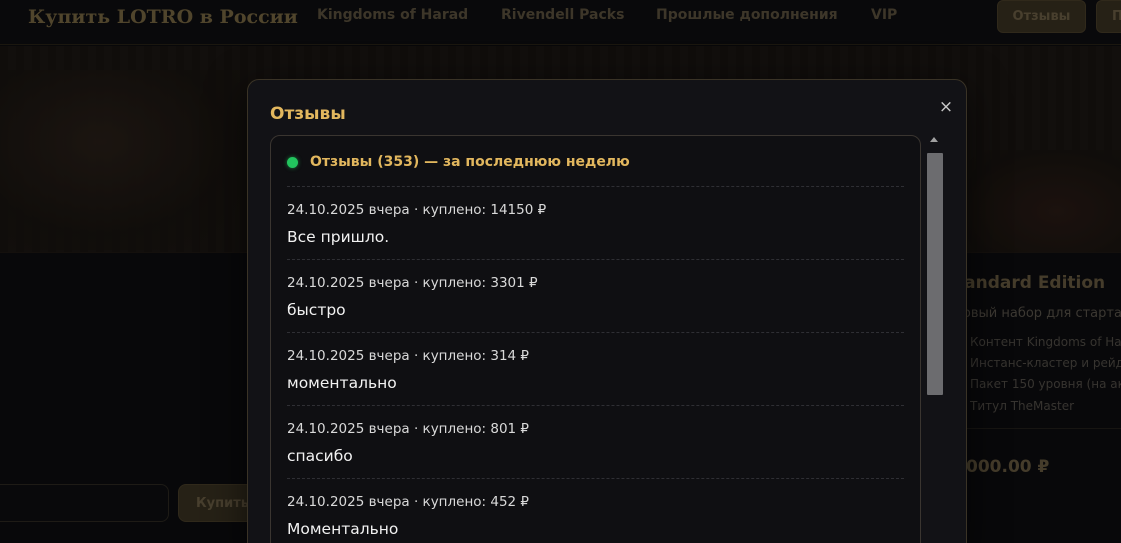 The image size is (1121, 543). Describe the element at coordinates (316, 310) in the screenshot. I see `review-text: быстро` at that location.